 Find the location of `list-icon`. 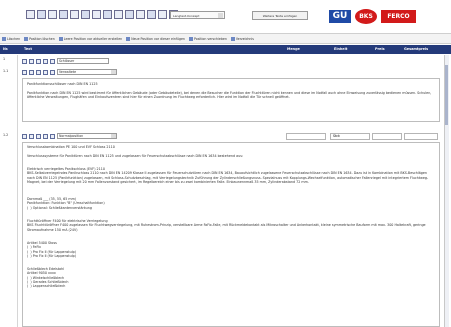

list-icon is located at coordinates (96, 14).